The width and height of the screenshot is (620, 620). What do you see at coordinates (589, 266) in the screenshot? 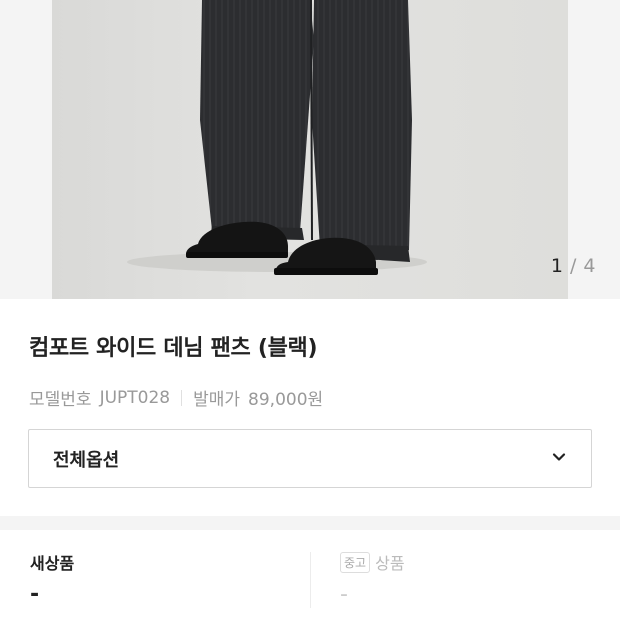
I see `pager-total: 4` at bounding box center [589, 266].